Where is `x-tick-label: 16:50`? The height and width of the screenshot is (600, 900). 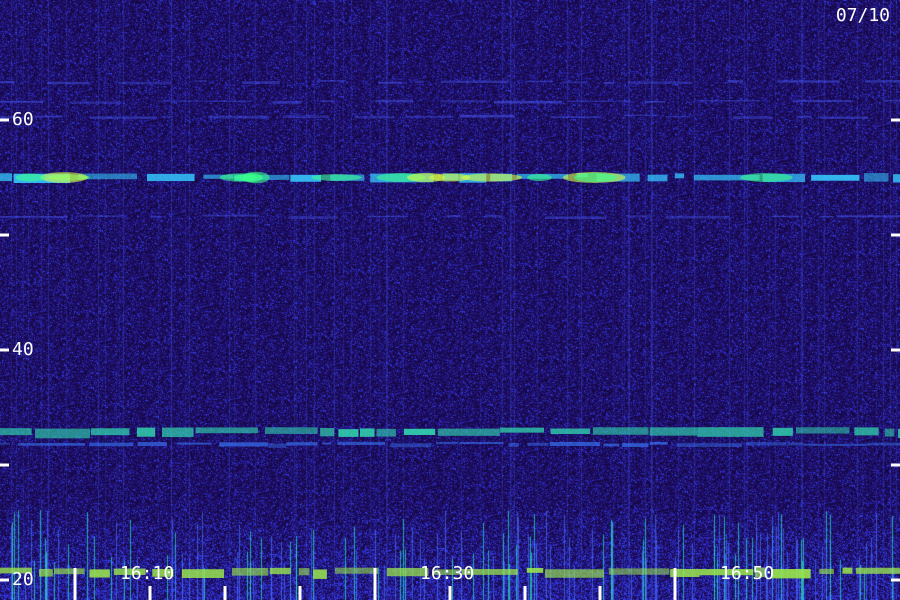
x-tick-label: 16:50 is located at coordinates (747, 573).